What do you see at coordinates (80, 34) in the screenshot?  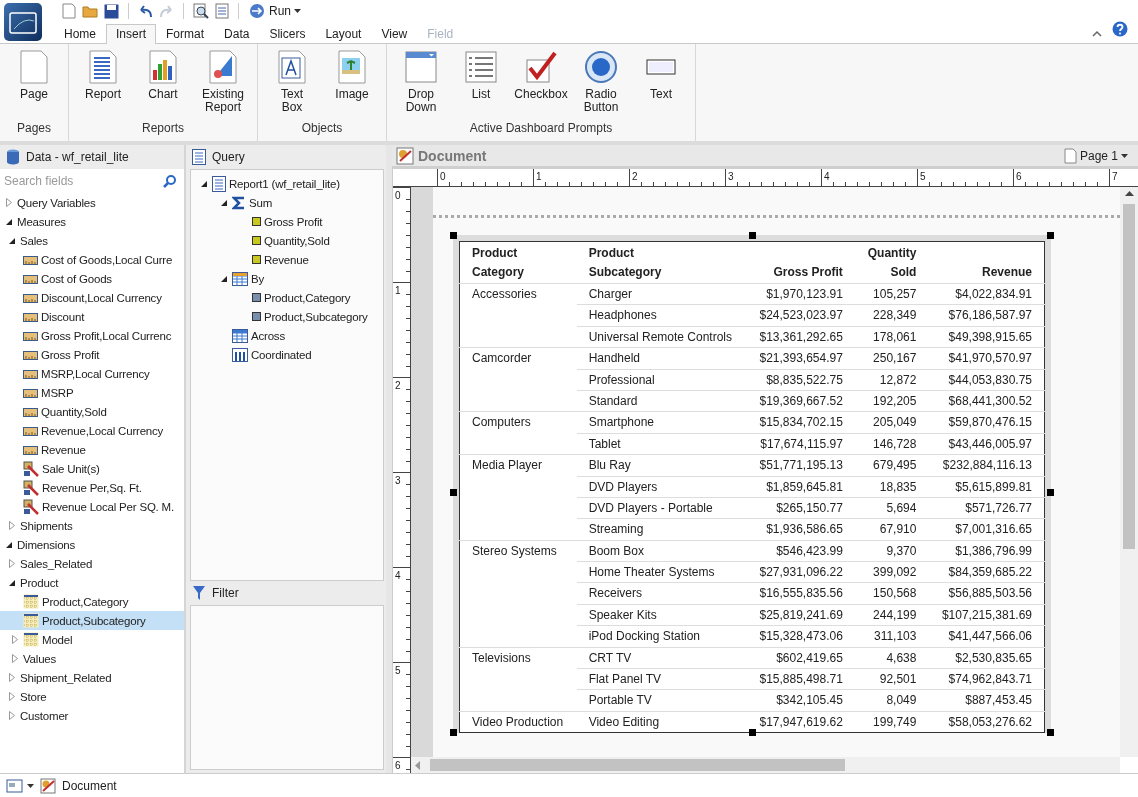 I see `ribbon-tab: Home` at bounding box center [80, 34].